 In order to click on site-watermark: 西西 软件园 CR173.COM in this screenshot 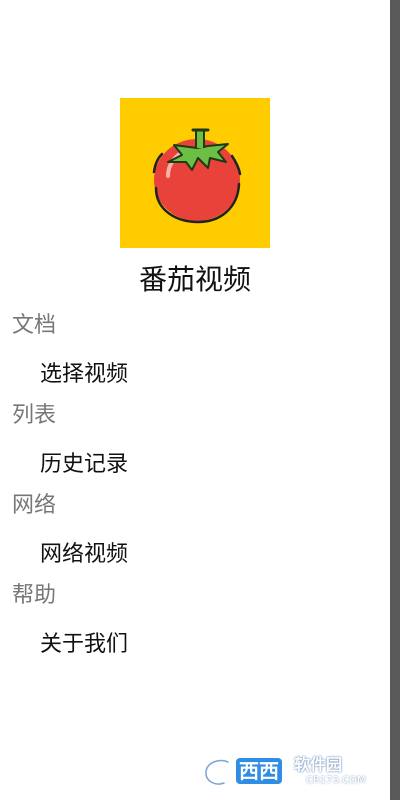, I will do `click(289, 772)`.